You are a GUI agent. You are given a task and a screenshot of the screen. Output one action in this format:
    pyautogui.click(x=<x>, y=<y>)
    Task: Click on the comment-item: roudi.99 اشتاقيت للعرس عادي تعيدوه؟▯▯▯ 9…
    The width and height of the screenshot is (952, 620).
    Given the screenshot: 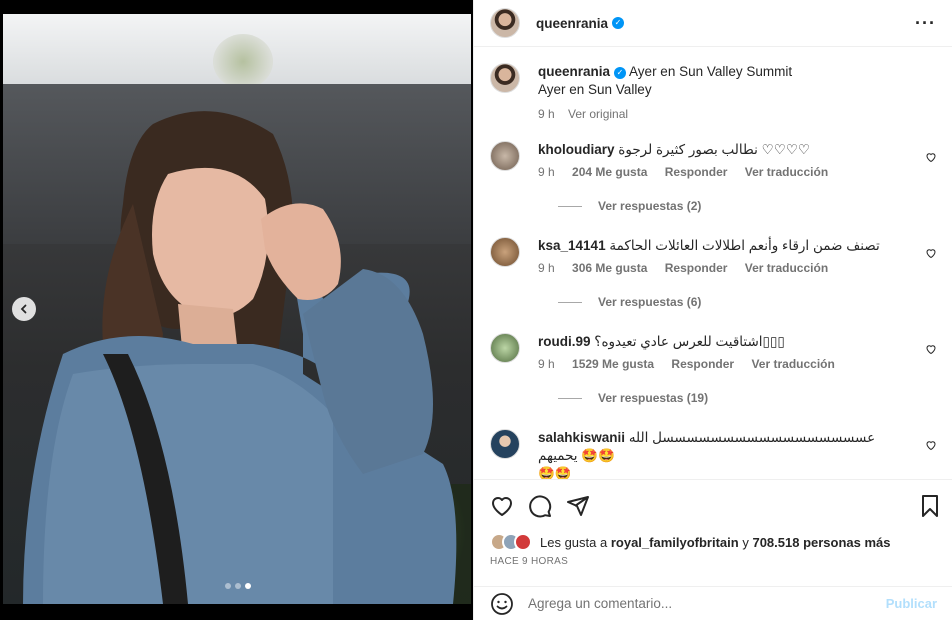 What is the action you would take?
    pyautogui.click(x=713, y=373)
    